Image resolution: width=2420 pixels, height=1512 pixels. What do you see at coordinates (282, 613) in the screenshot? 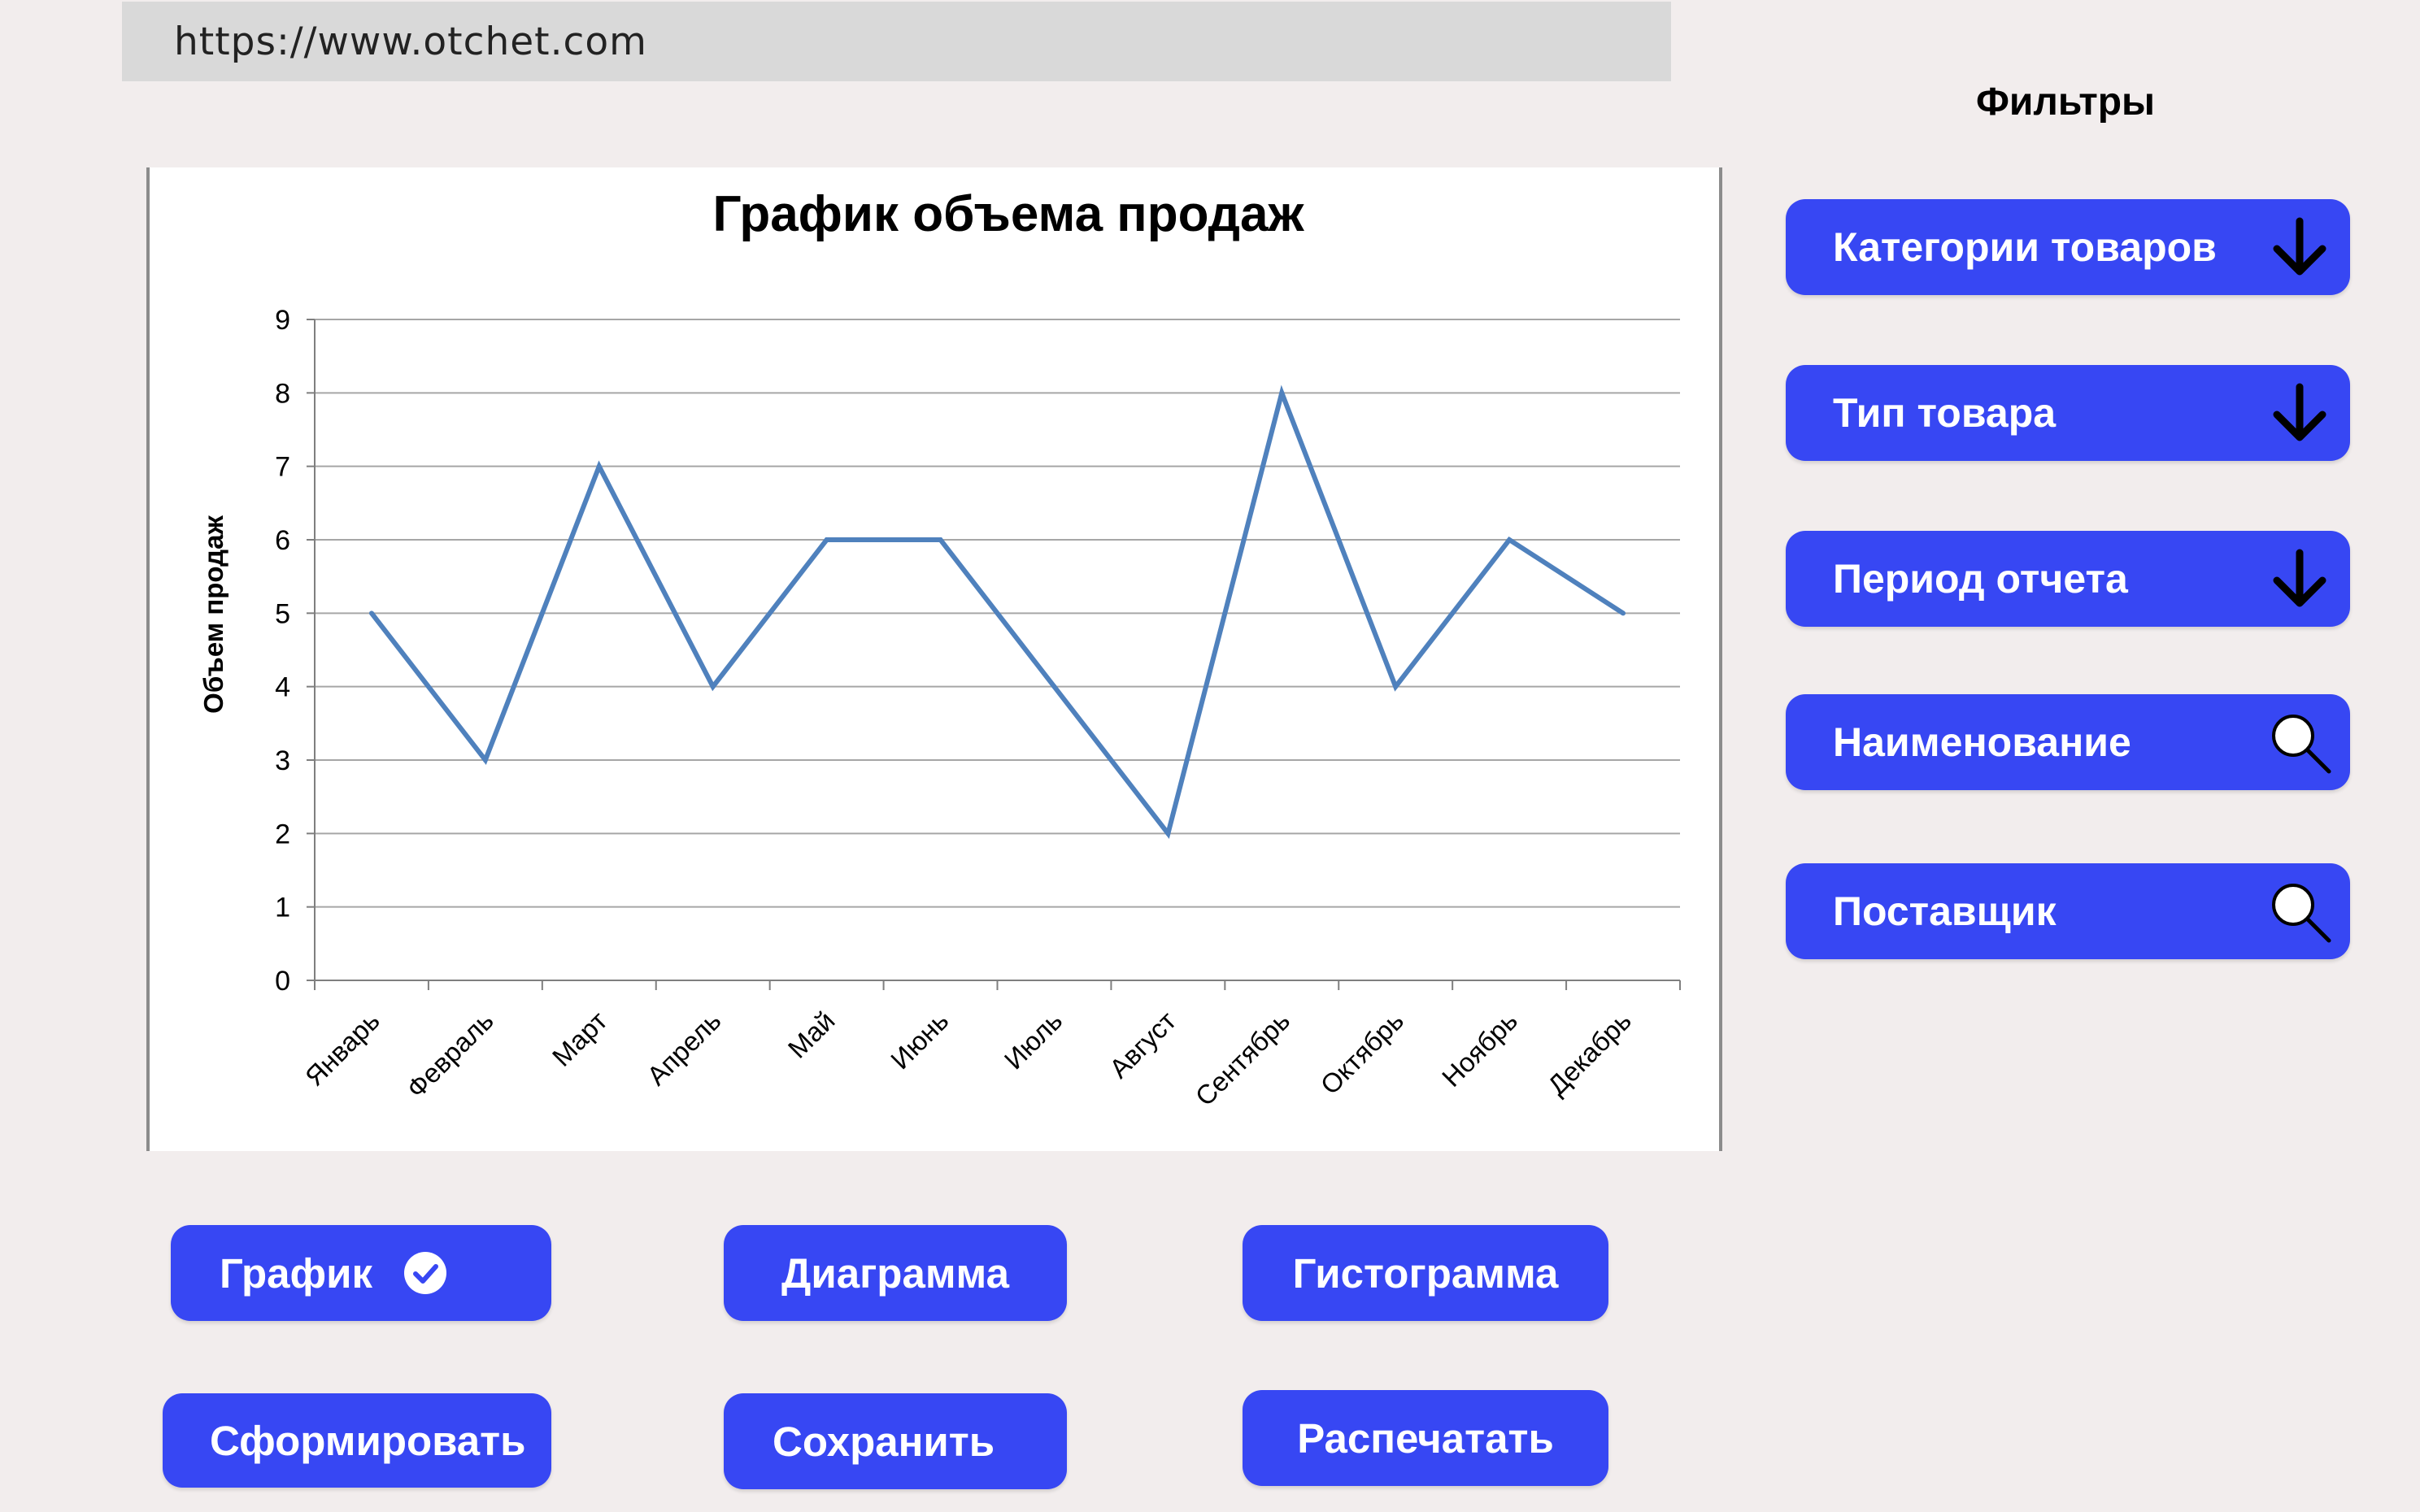
I see `y-tick-label: 5` at bounding box center [282, 613].